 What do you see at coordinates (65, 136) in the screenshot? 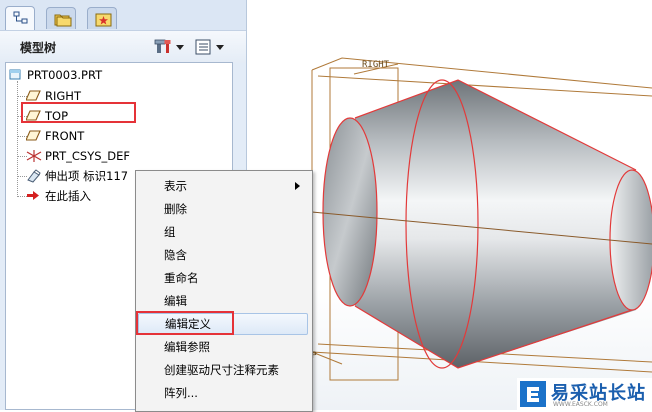
I see `tree-item-label: FRONT` at bounding box center [65, 136].